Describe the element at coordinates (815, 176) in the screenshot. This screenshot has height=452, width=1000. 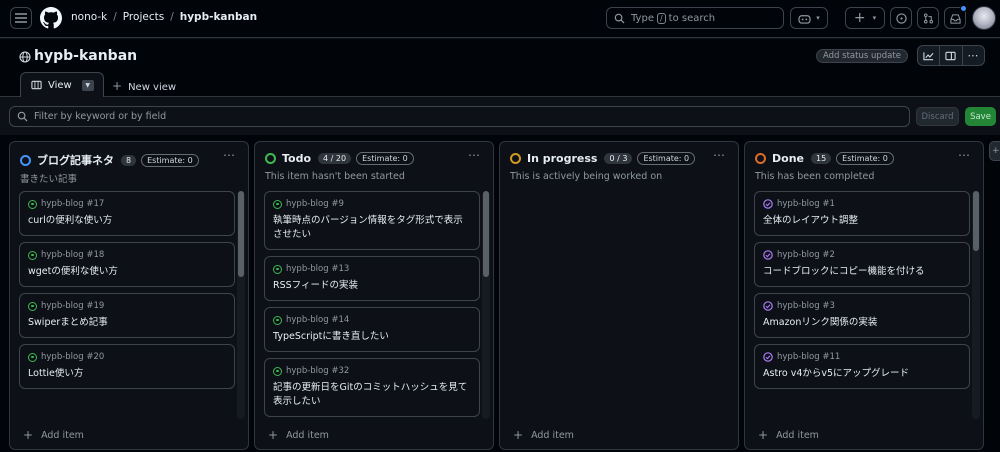
I see `column-description: This has been completed` at that location.